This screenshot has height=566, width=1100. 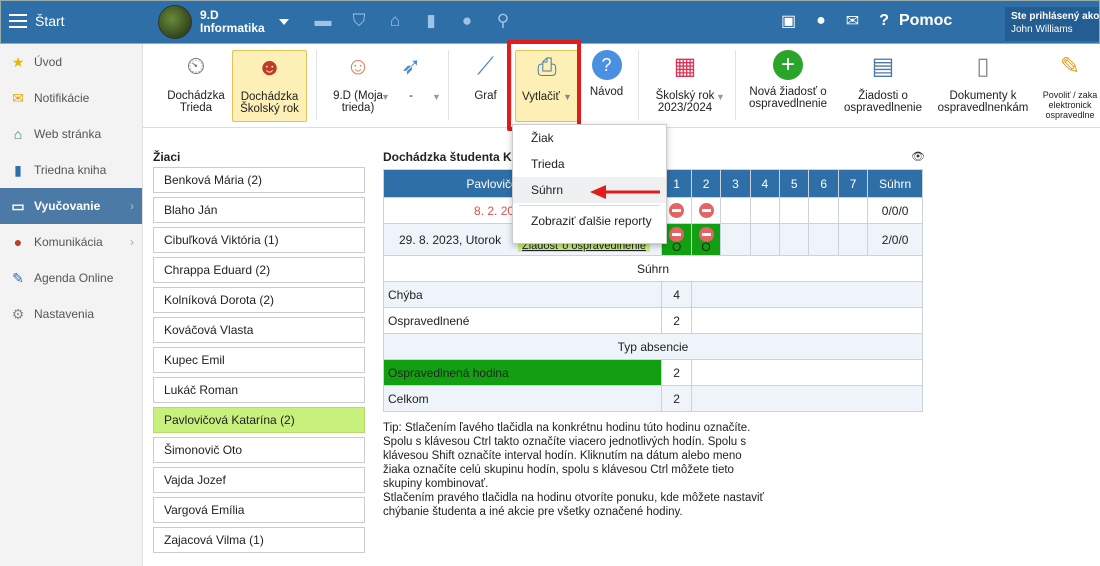 What do you see at coordinates (685, 96) in the screenshot?
I see `button-label: Školský rok` at bounding box center [685, 96].